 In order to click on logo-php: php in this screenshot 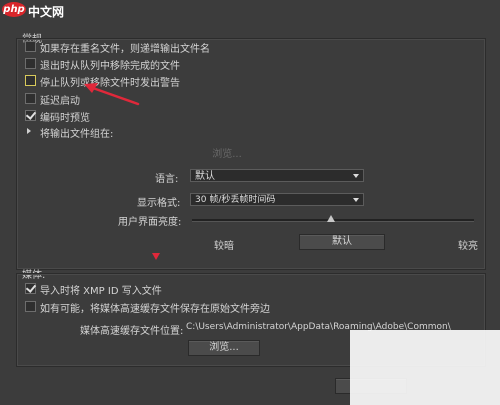, I will do `click(14, 9)`.